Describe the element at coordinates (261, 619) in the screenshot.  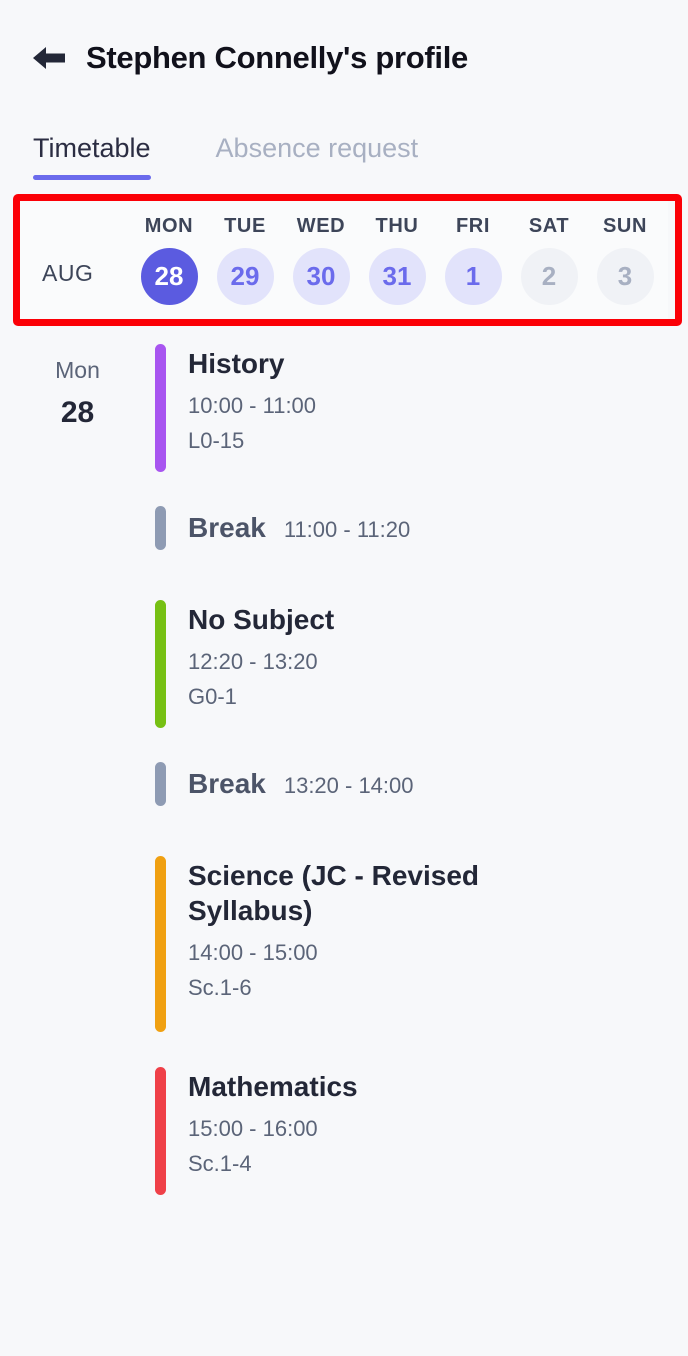
I see `entry-title: No Subject` at that location.